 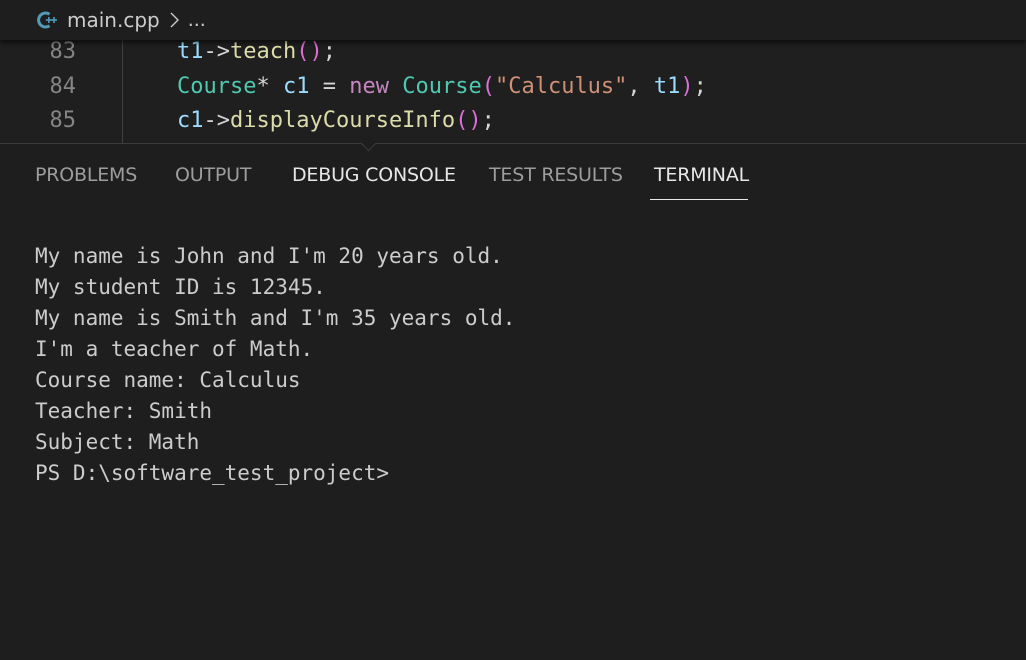 I want to click on line-code: t1->teach();, so click(x=256, y=52).